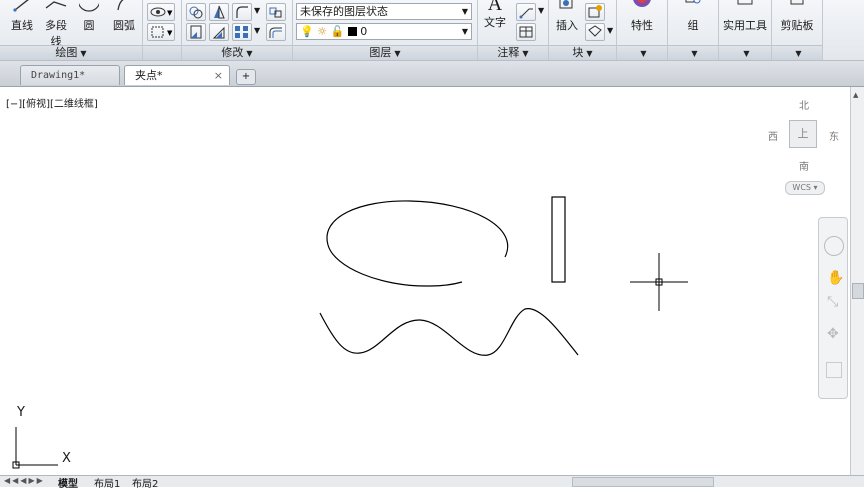  What do you see at coordinates (344, 11) in the screenshot?
I see `layer-state-value: 未保存的图层状态` at bounding box center [344, 11].